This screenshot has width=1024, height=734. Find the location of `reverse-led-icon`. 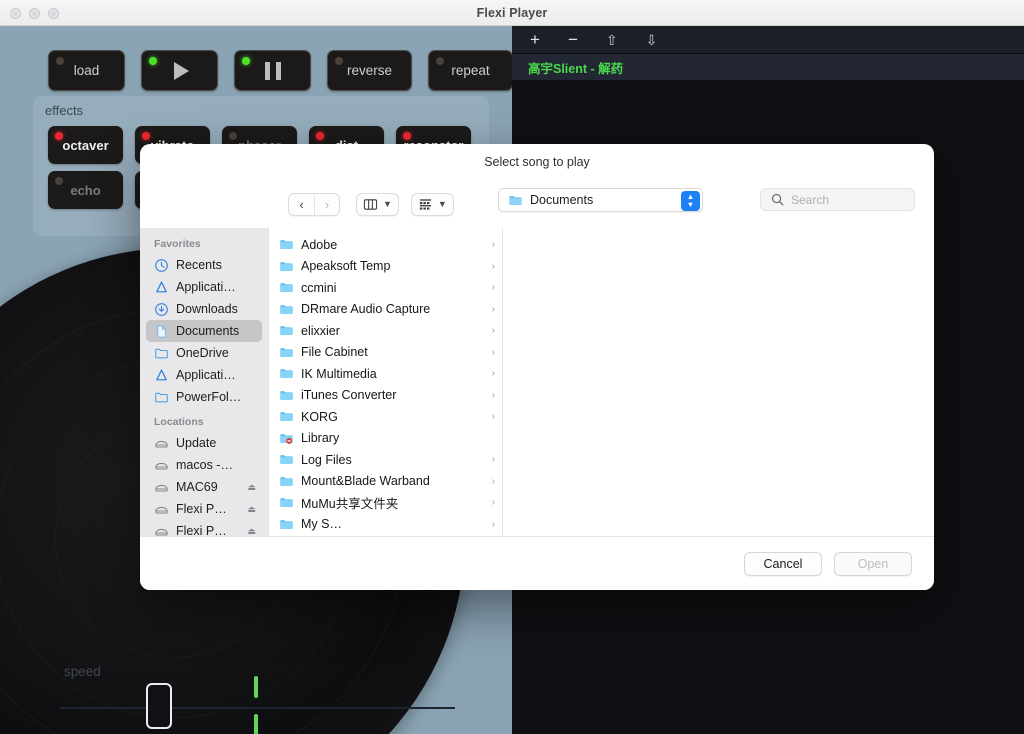

reverse-led-icon is located at coordinates (339, 61).